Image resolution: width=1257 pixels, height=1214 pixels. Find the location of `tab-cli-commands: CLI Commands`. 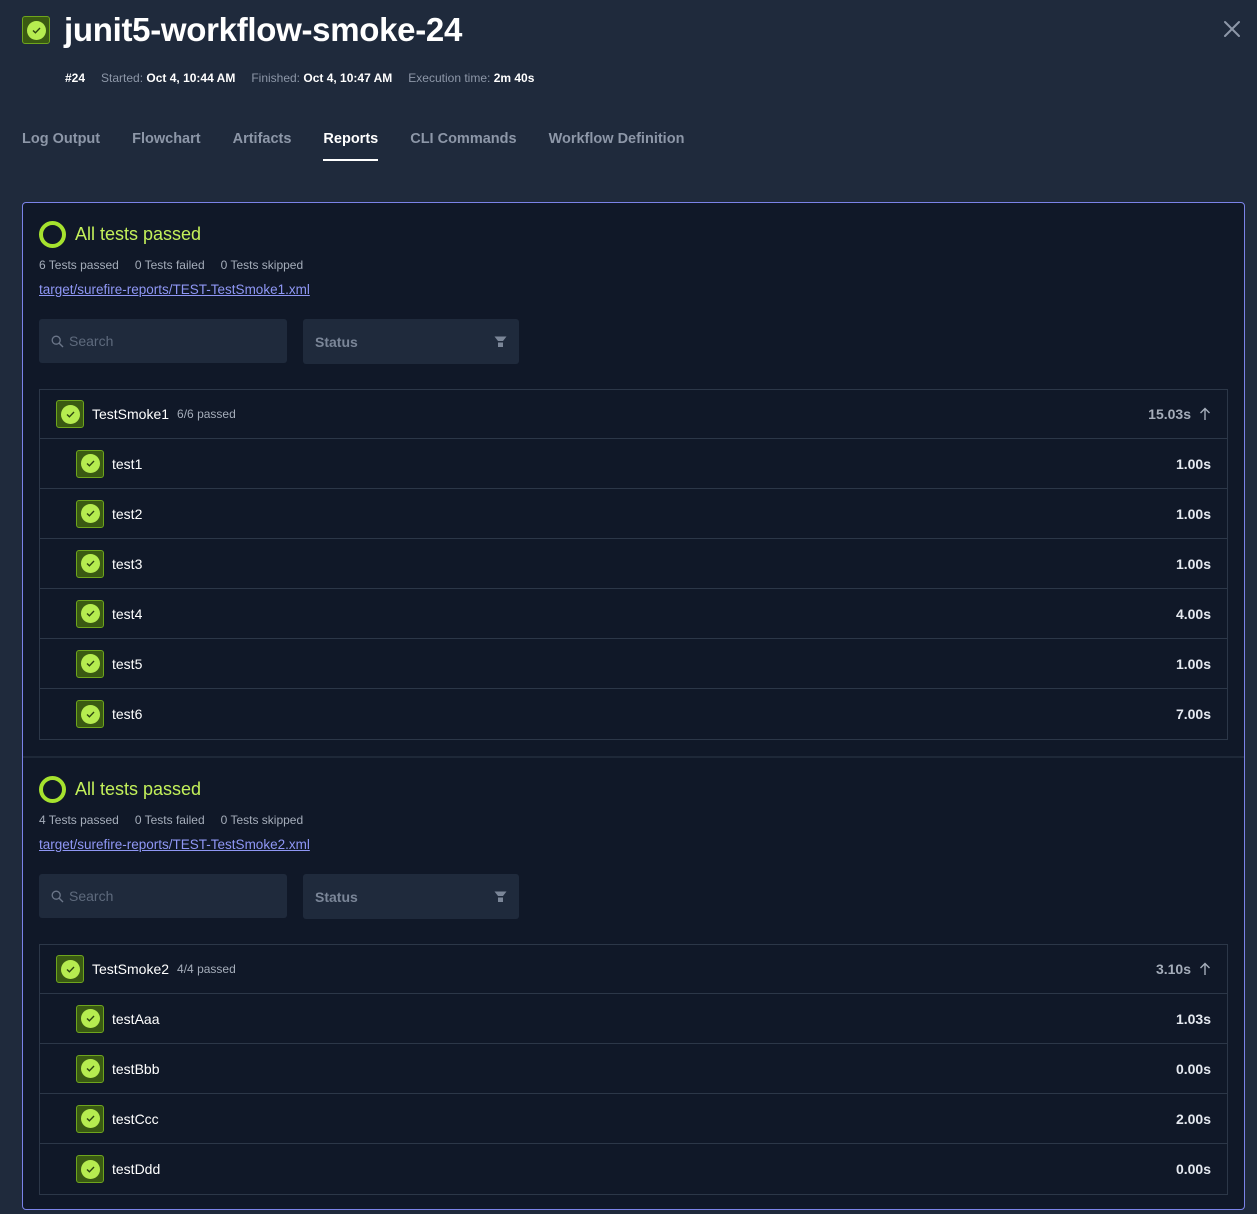

tab-cli-commands: CLI Commands is located at coordinates (463, 145).